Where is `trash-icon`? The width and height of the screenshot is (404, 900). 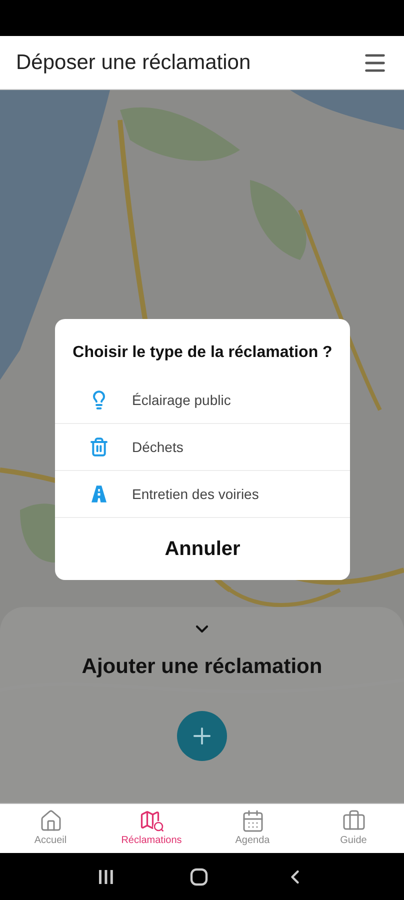 trash-icon is located at coordinates (99, 447).